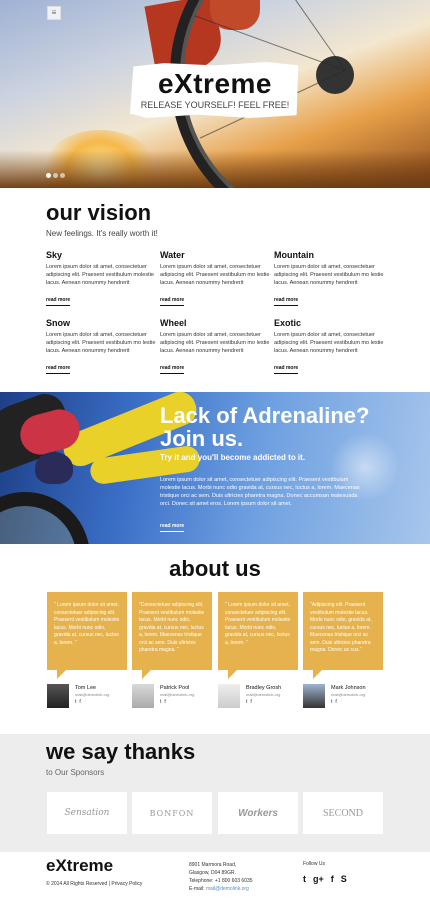 The height and width of the screenshot is (908, 430). Describe the element at coordinates (227, 889) in the screenshot. I see `email-link: mail@demolink.org` at that location.